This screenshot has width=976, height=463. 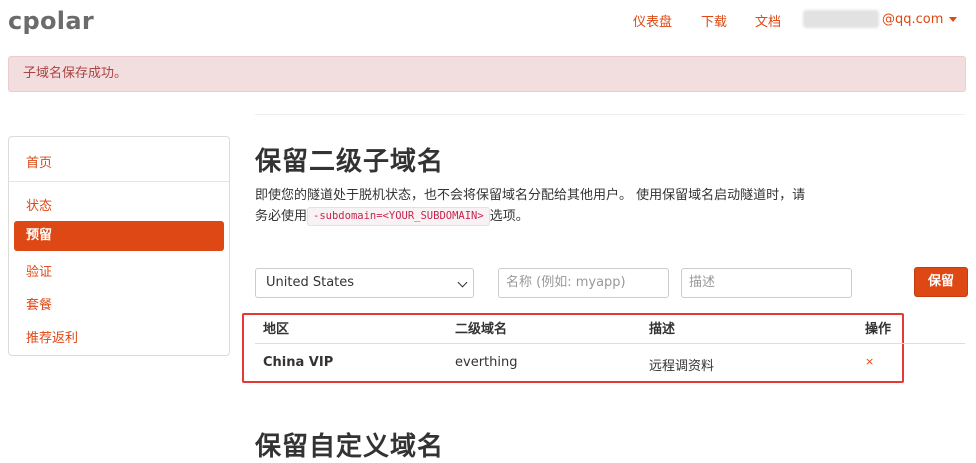 I want to click on table-header-action: 操作, so click(x=878, y=329).